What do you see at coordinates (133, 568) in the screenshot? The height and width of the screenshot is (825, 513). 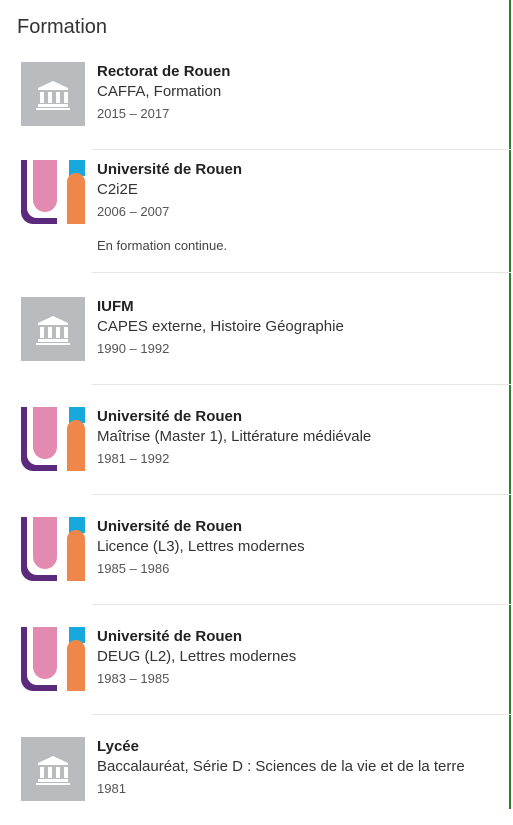 I see `dates: 1985 – 1986` at bounding box center [133, 568].